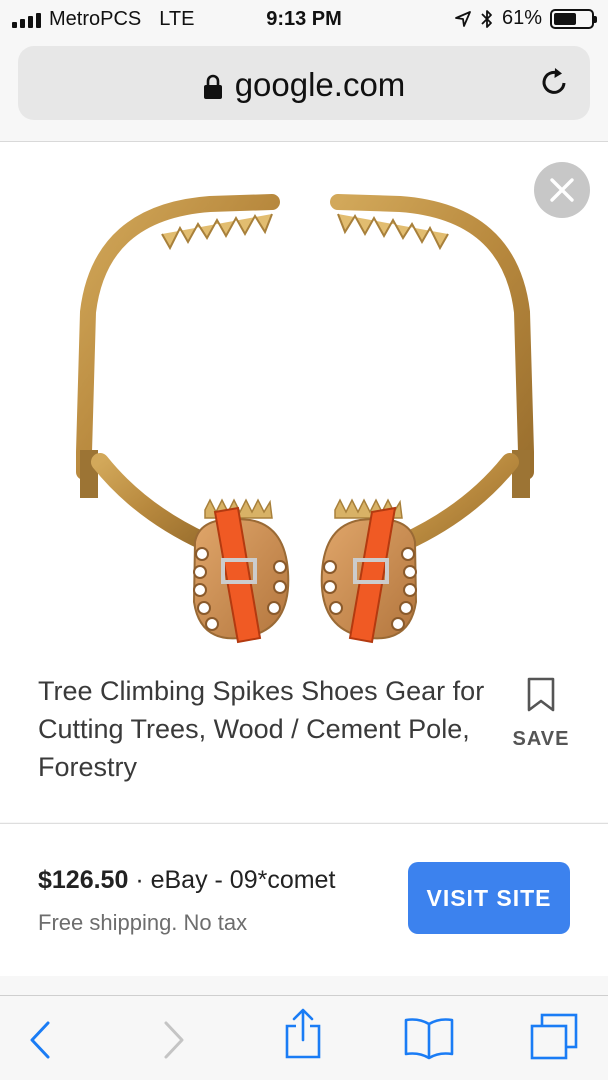  I want to click on save-button: SAVE, so click(541, 714).